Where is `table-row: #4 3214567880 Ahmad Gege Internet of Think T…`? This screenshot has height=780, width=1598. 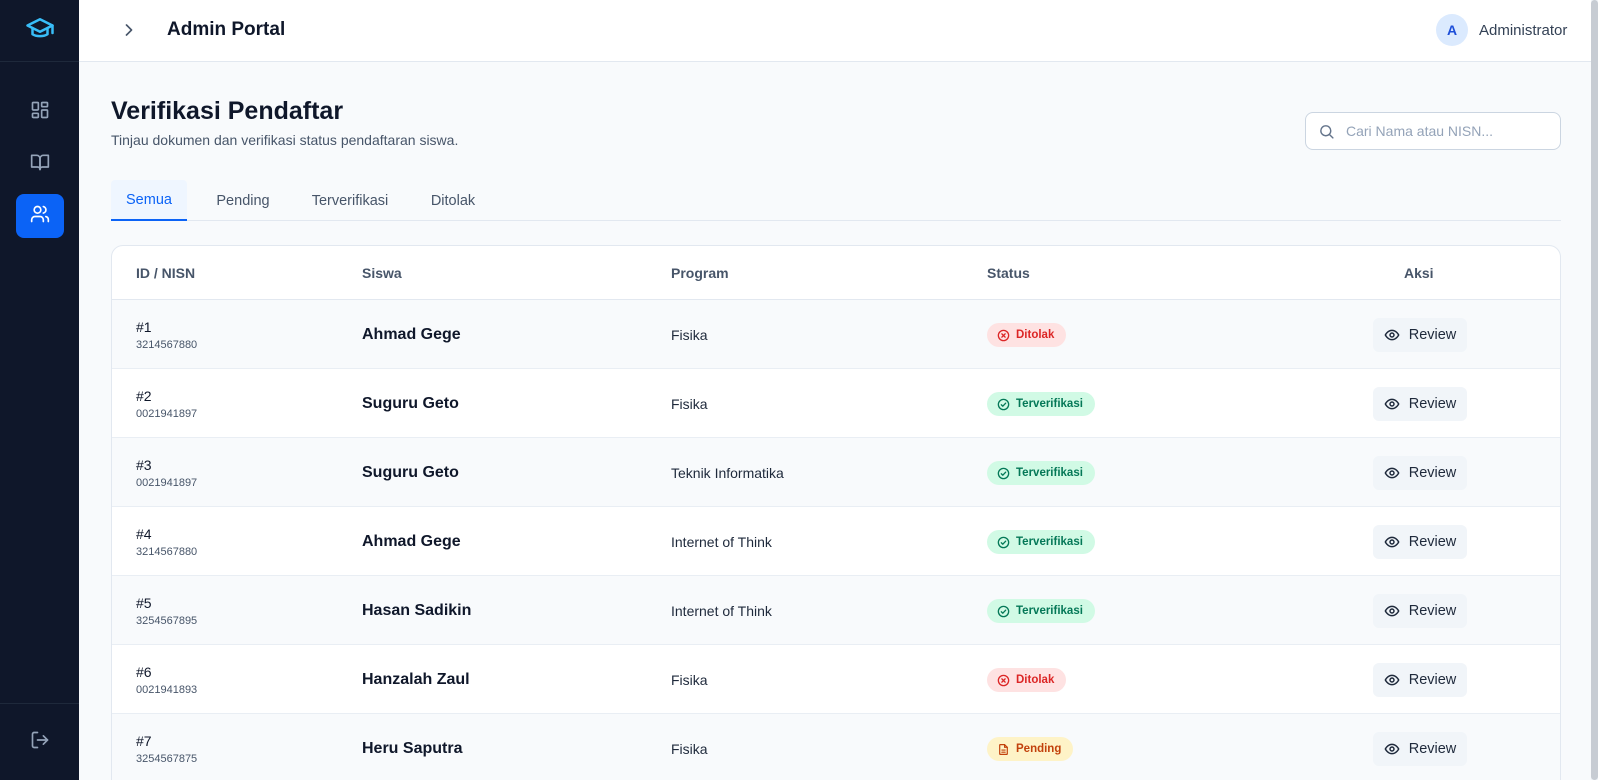 table-row: #4 3214567880 Ahmad Gege Internet of Think T… is located at coordinates (836, 541).